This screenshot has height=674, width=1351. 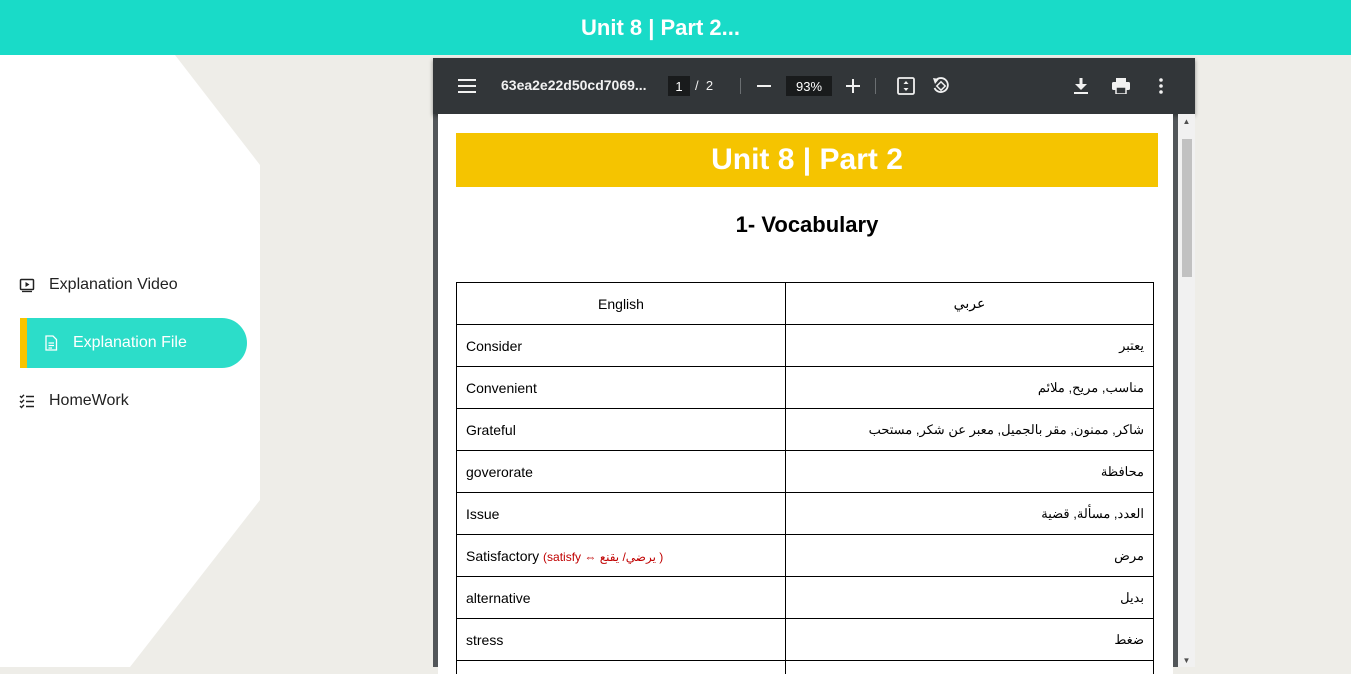 I want to click on zoom-in-icon, so click(x=853, y=86).